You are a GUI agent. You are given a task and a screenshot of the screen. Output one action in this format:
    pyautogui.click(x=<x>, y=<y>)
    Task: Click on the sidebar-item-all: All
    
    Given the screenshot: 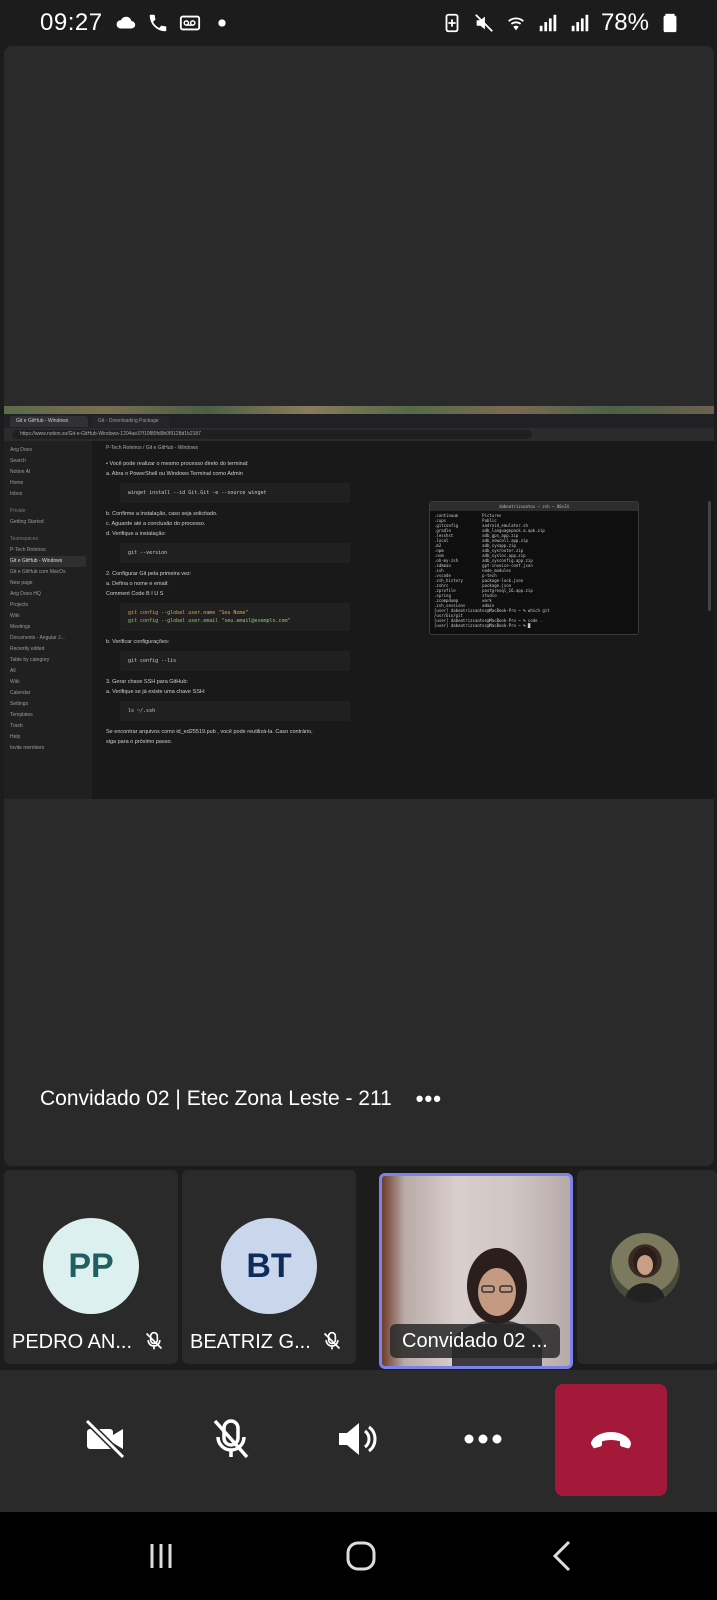 What is the action you would take?
    pyautogui.click(x=48, y=671)
    